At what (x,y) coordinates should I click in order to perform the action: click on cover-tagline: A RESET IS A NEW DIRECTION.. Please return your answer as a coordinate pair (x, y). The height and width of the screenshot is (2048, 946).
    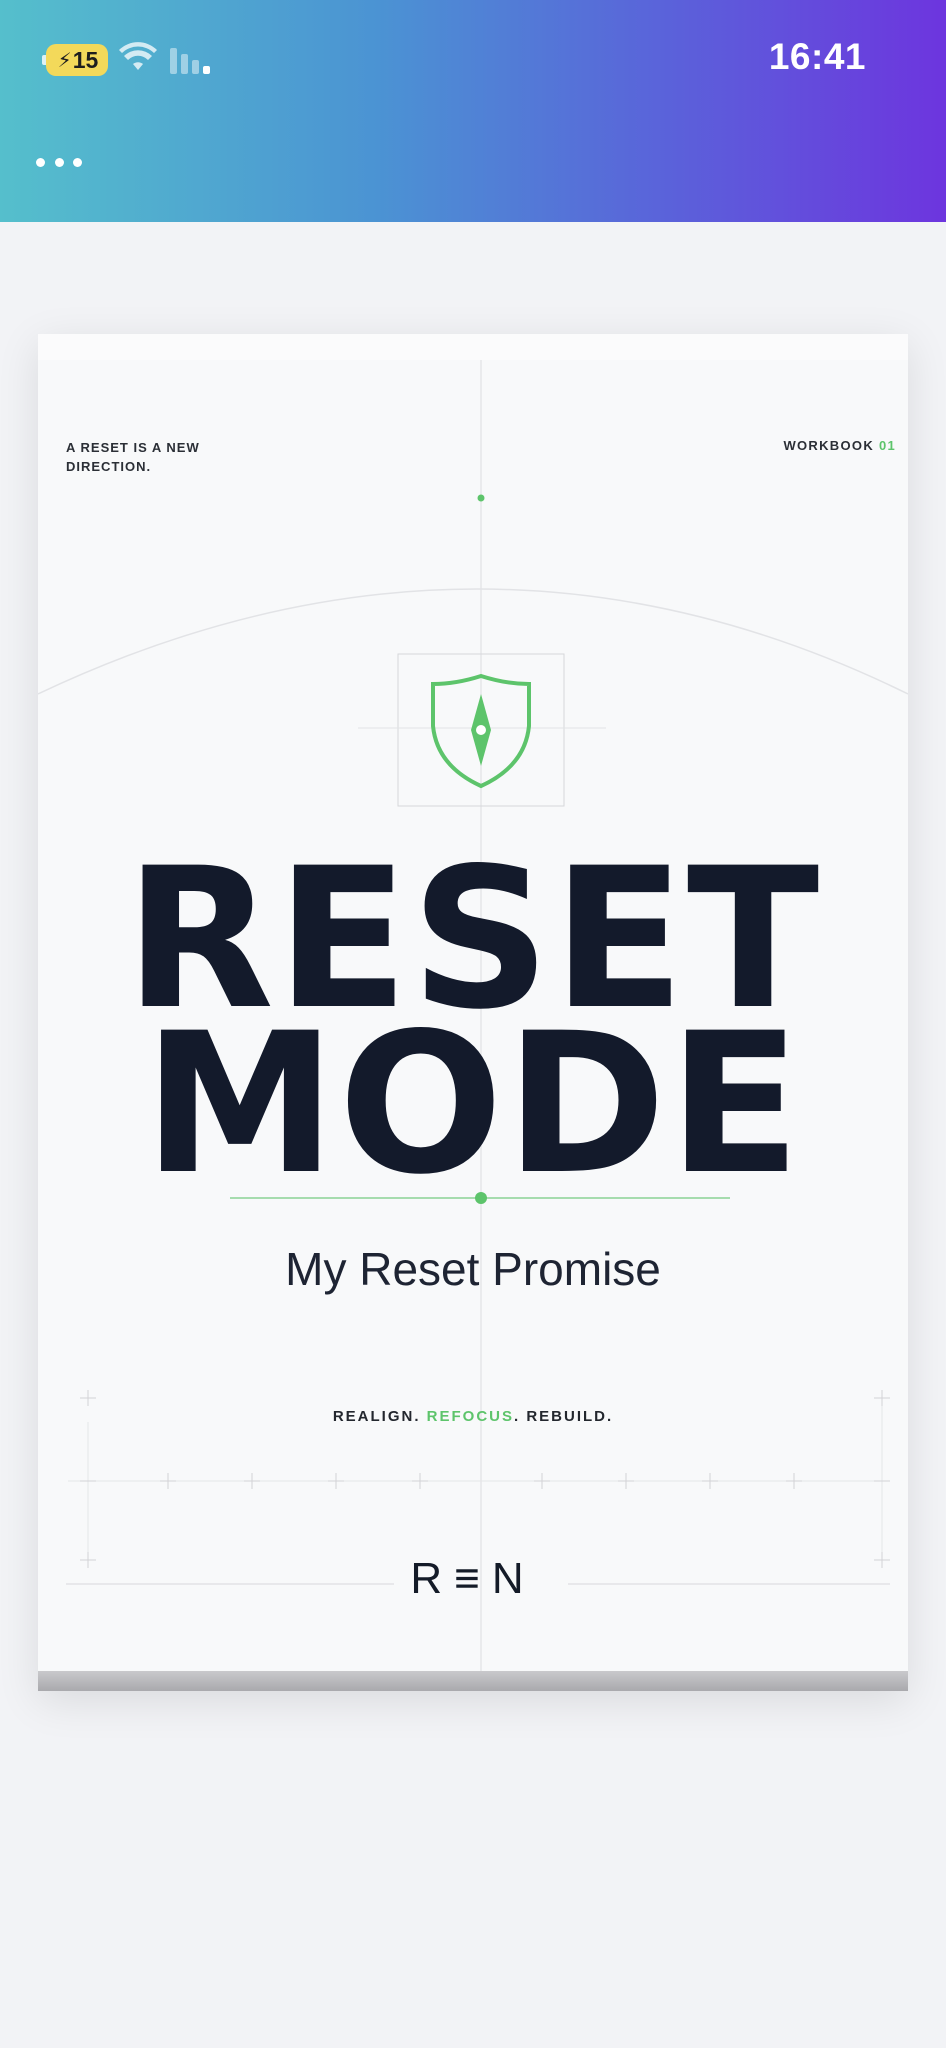
    Looking at the image, I should click on (133, 457).